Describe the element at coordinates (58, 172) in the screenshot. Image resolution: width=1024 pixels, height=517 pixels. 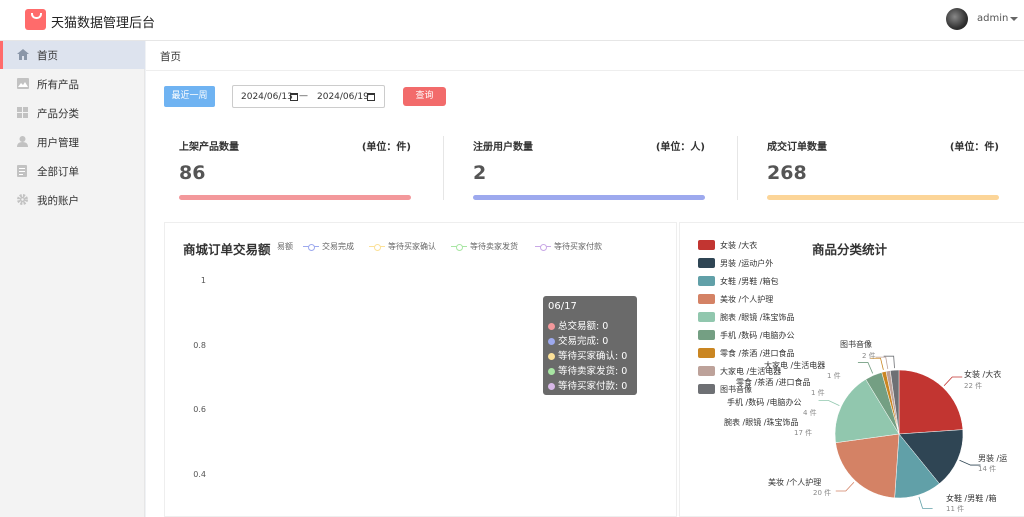
I see `sidebar-item-label: 全部订单` at that location.